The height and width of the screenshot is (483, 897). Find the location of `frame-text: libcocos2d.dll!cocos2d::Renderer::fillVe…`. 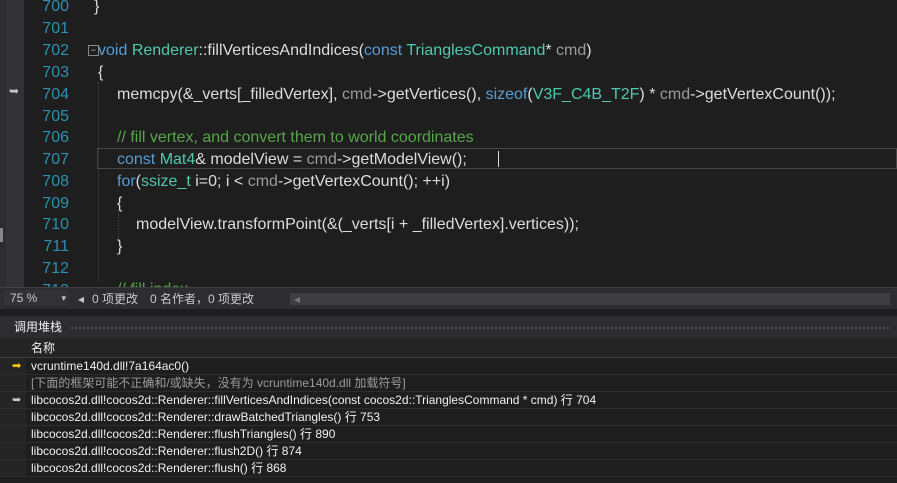

frame-text: libcocos2d.dll!cocos2d::Renderer::fillVe… is located at coordinates (314, 400).